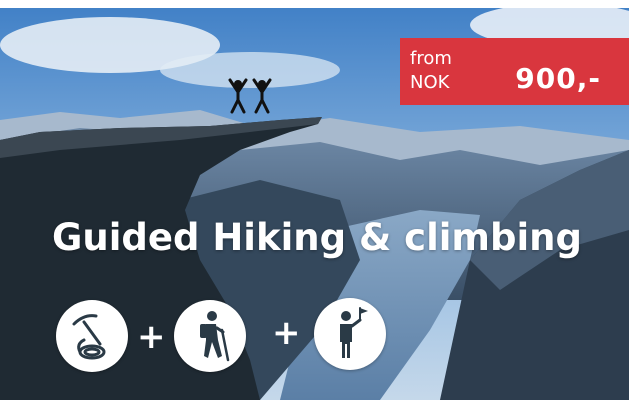 The height and width of the screenshot is (400, 629). Describe the element at coordinates (514, 71) in the screenshot. I see `price-badge: from NOK 900,-` at that location.